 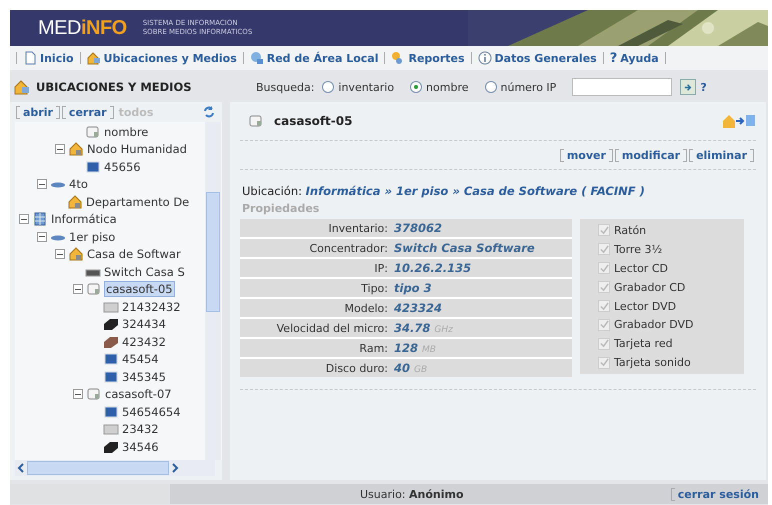 What do you see at coordinates (114, 87) in the screenshot?
I see `section-title: UBICACIONES Y MEDIOS` at bounding box center [114, 87].